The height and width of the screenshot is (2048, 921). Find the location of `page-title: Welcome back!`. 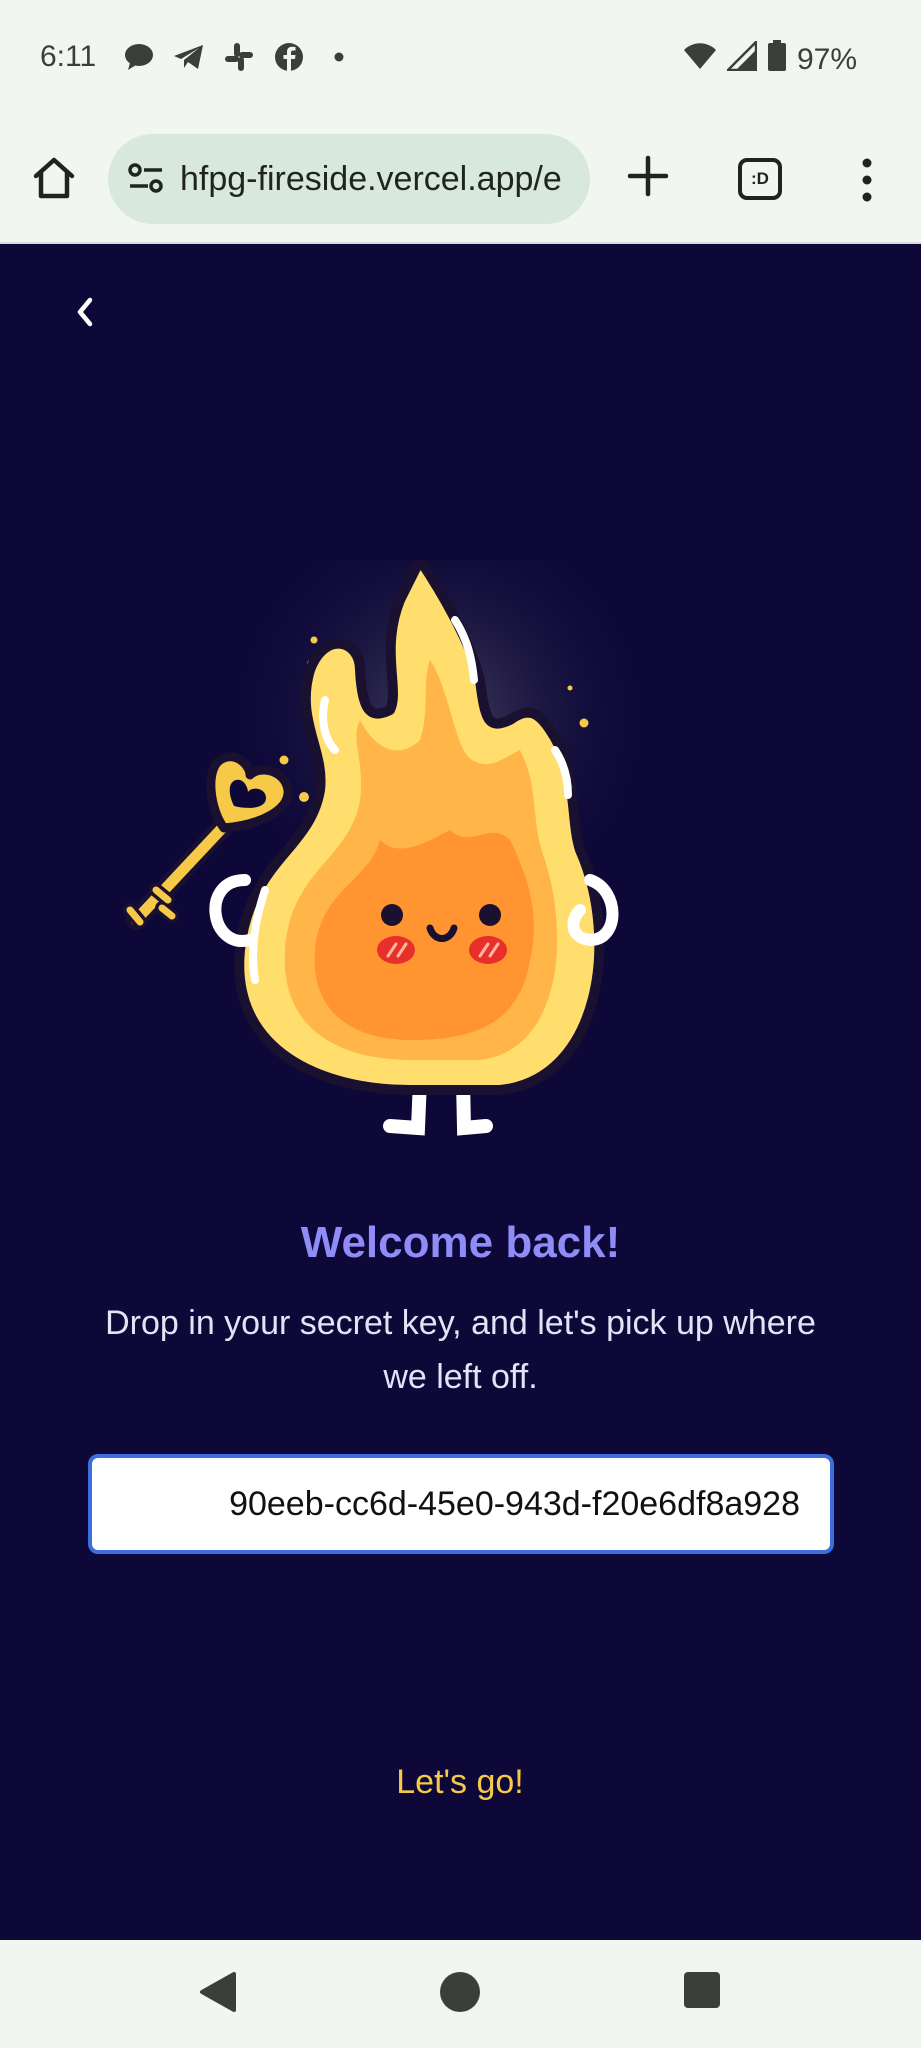

page-title: Welcome back! is located at coordinates (460, 1242).